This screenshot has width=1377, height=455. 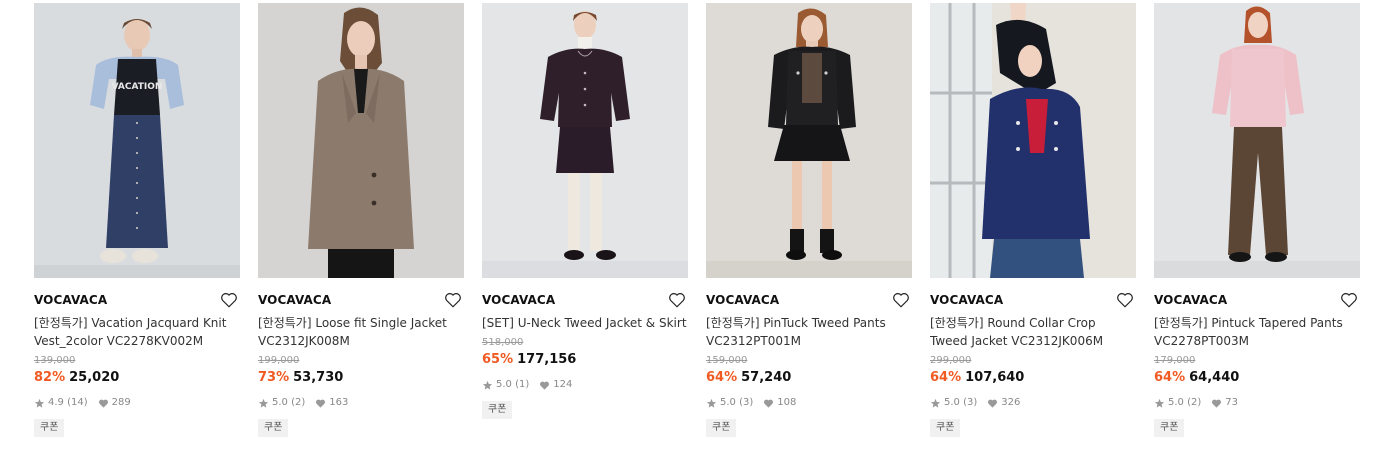 What do you see at coordinates (1257, 378) in the screenshot?
I see `price-row: 64% 64,440` at bounding box center [1257, 378].